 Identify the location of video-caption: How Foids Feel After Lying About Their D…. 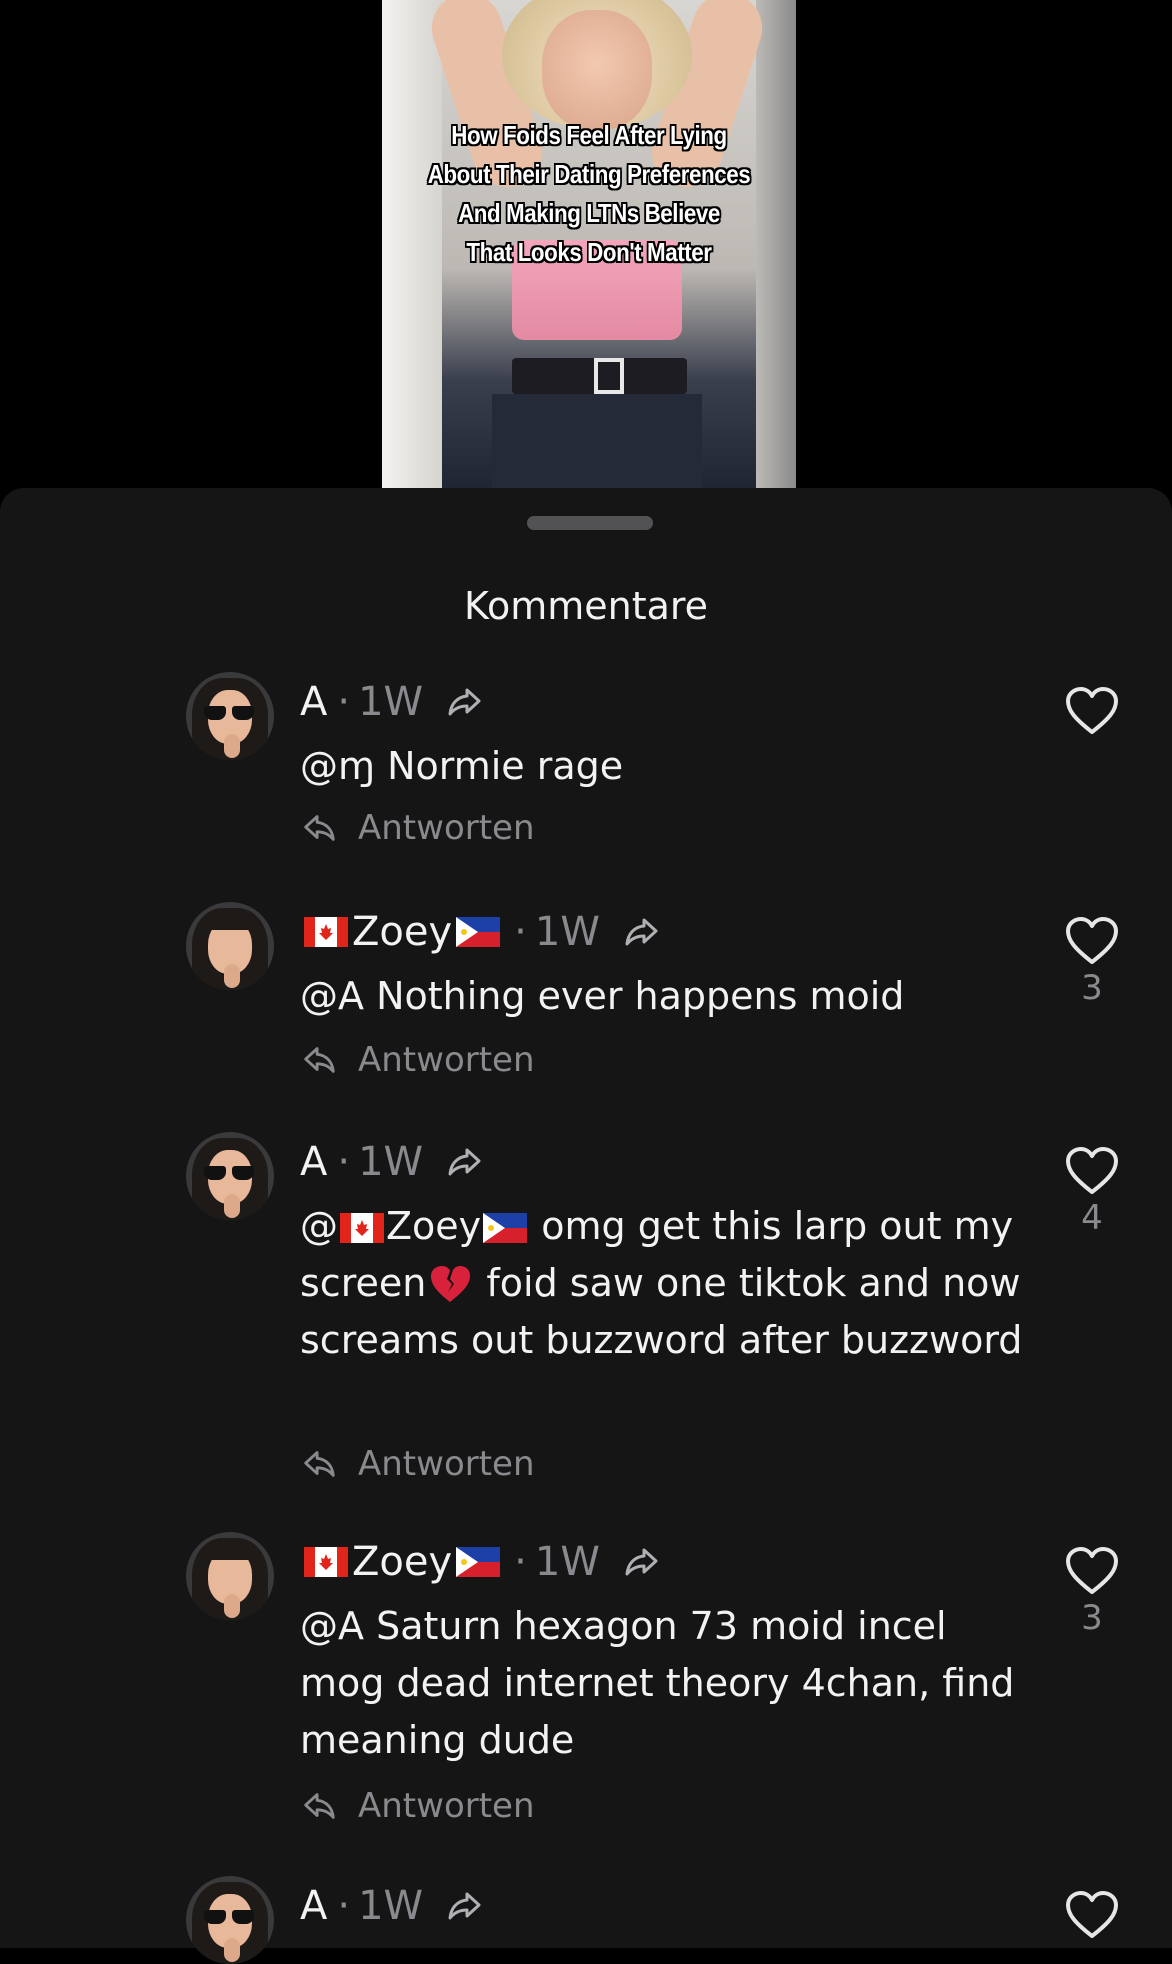
(589, 194).